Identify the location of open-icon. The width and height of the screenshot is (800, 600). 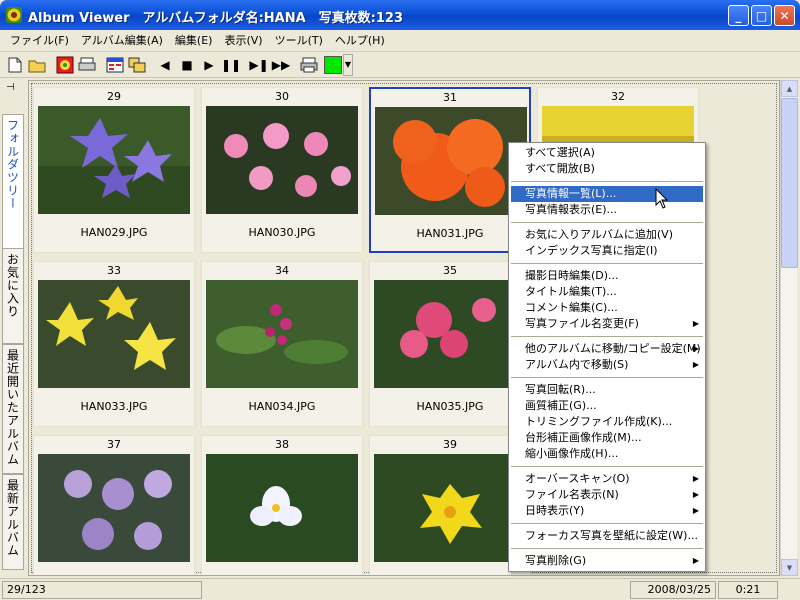
(37, 65).